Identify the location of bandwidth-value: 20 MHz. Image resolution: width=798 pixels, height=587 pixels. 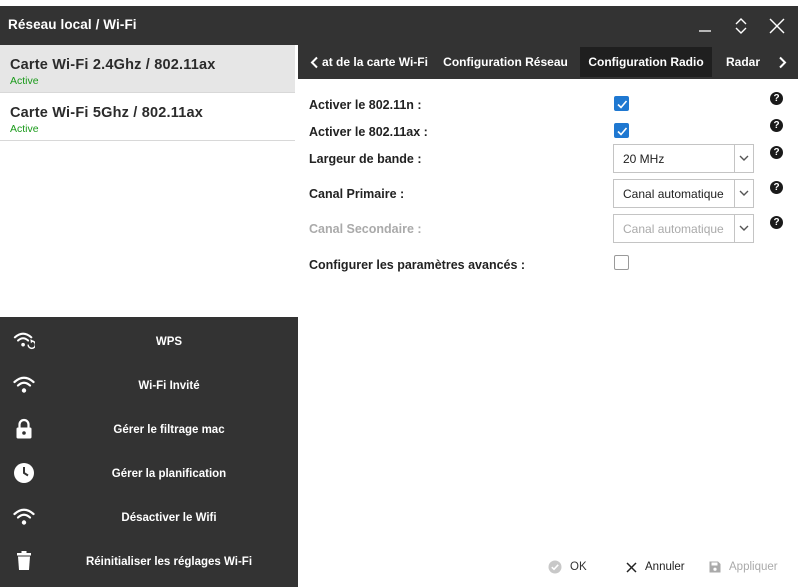
(644, 159).